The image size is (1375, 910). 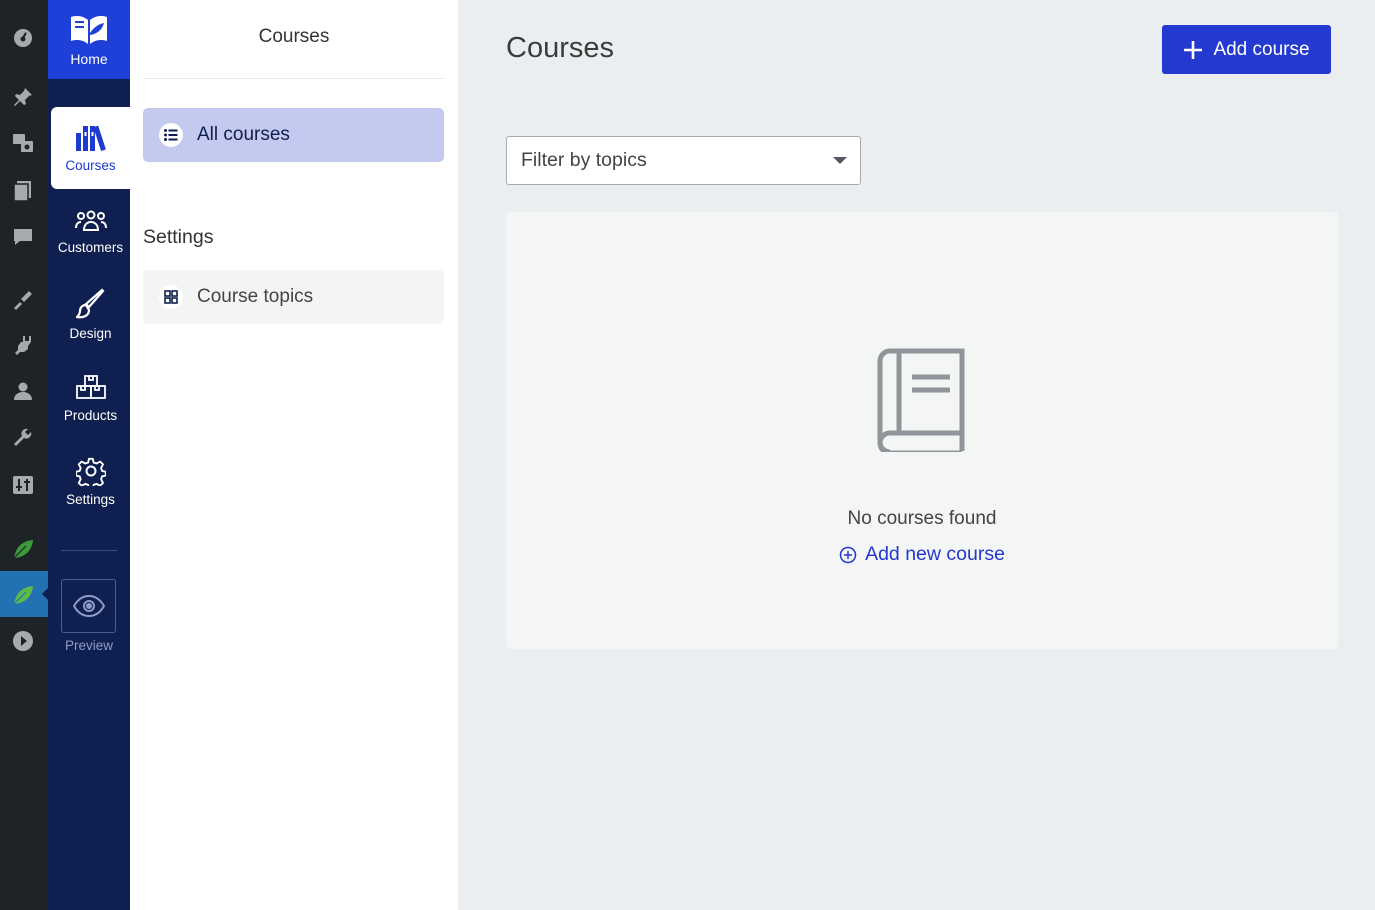 What do you see at coordinates (921, 400) in the screenshot?
I see `book-icon` at bounding box center [921, 400].